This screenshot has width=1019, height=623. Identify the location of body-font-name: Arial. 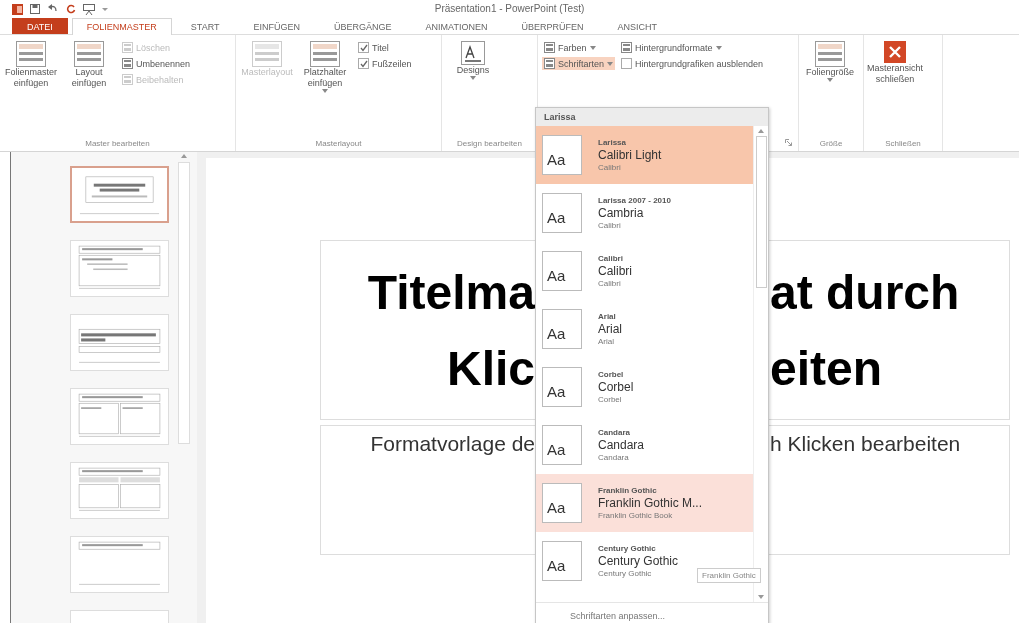
(606, 341).